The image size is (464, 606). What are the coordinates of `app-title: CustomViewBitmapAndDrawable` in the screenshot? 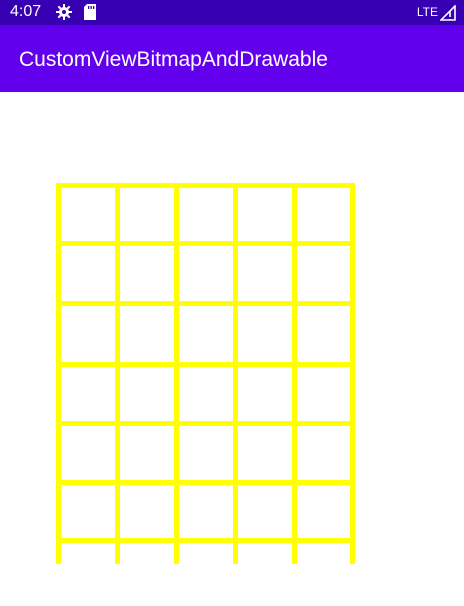 It's located at (173, 59).